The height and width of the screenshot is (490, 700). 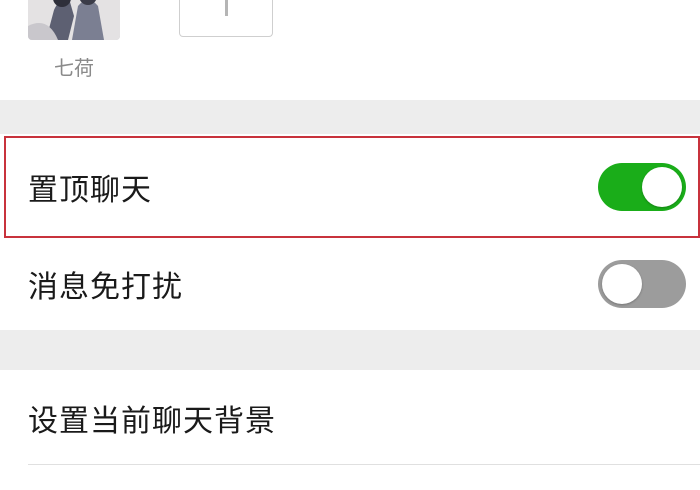 What do you see at coordinates (226, 8) in the screenshot?
I see `plus-icon` at bounding box center [226, 8].